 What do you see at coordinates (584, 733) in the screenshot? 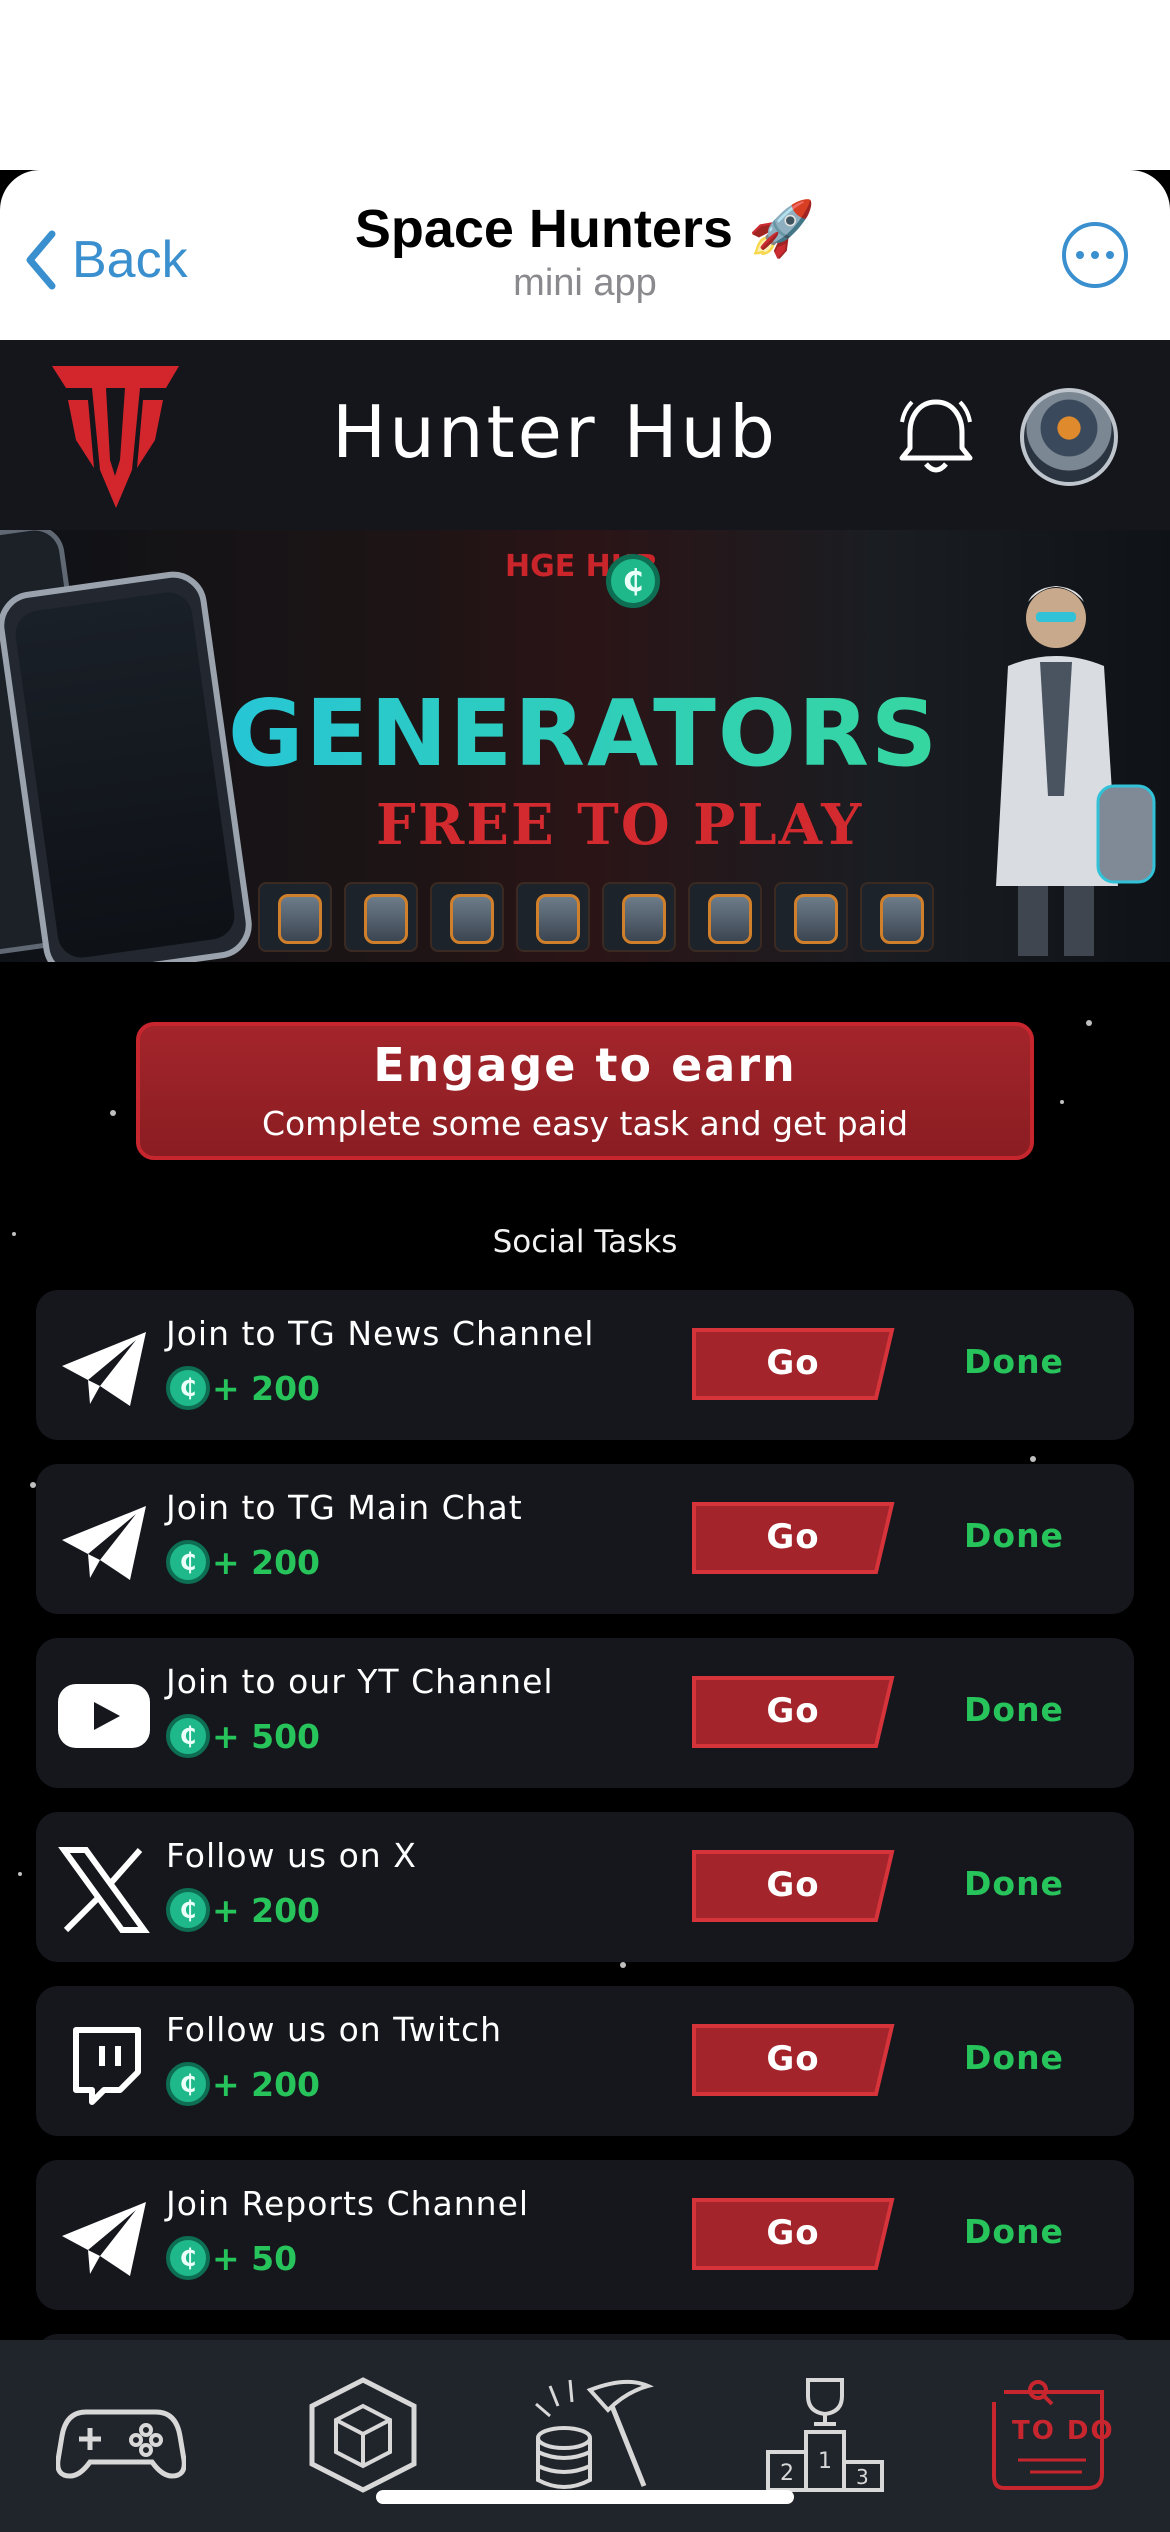
I see `banner-headline: GENERATORS` at bounding box center [584, 733].